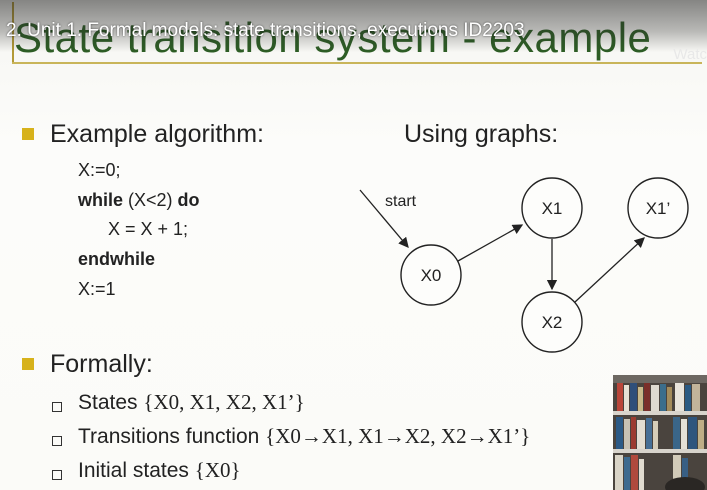 Image resolution: width=707 pixels, height=490 pixels. I want to click on initial-states-item: Initial states {X0}, so click(159, 470).